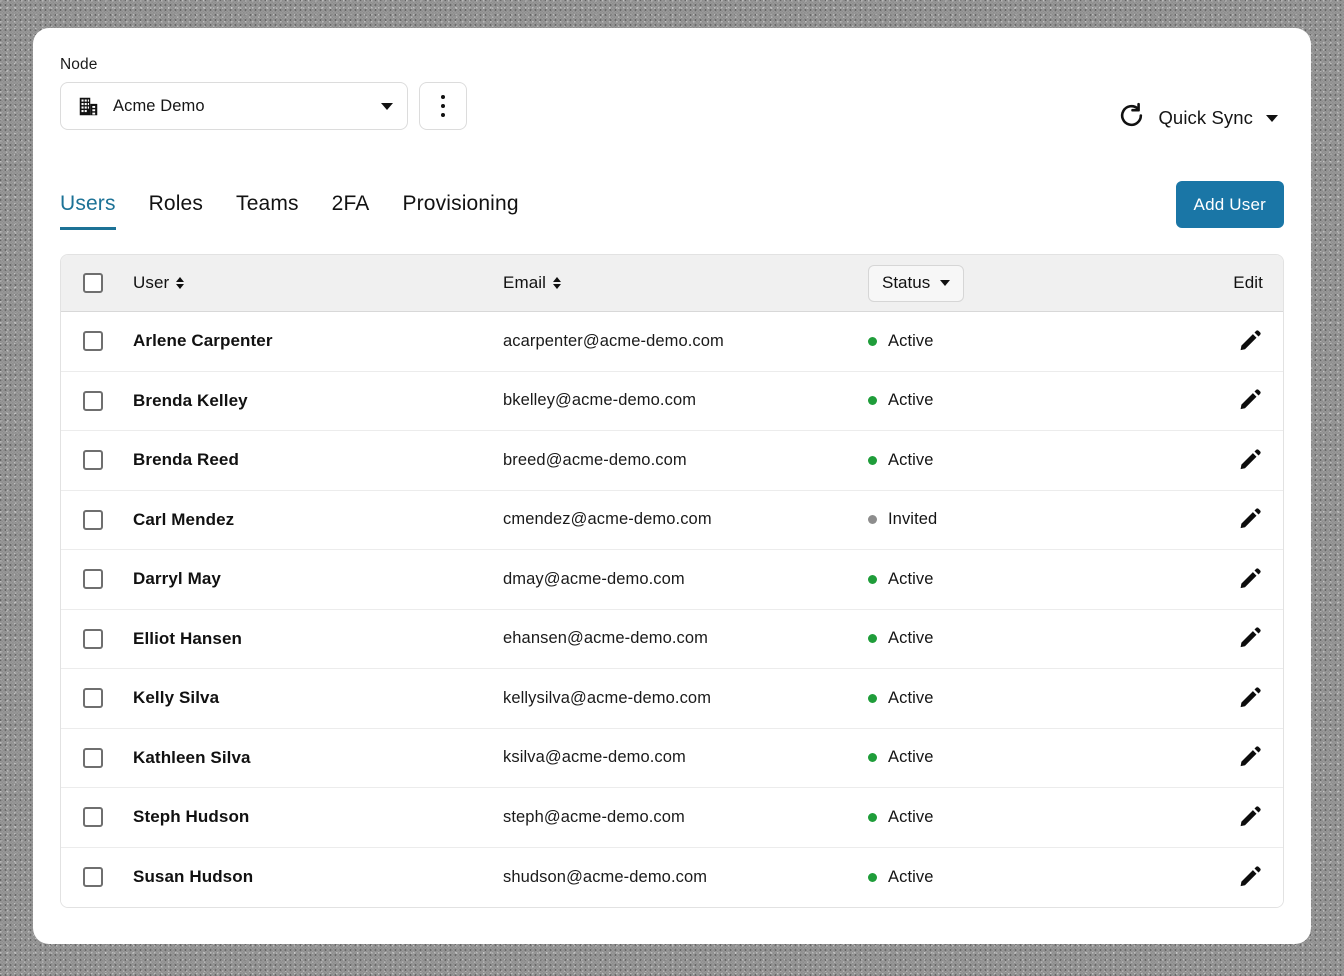  What do you see at coordinates (351, 211) in the screenshot?
I see `tab-2fa: 2FA` at bounding box center [351, 211].